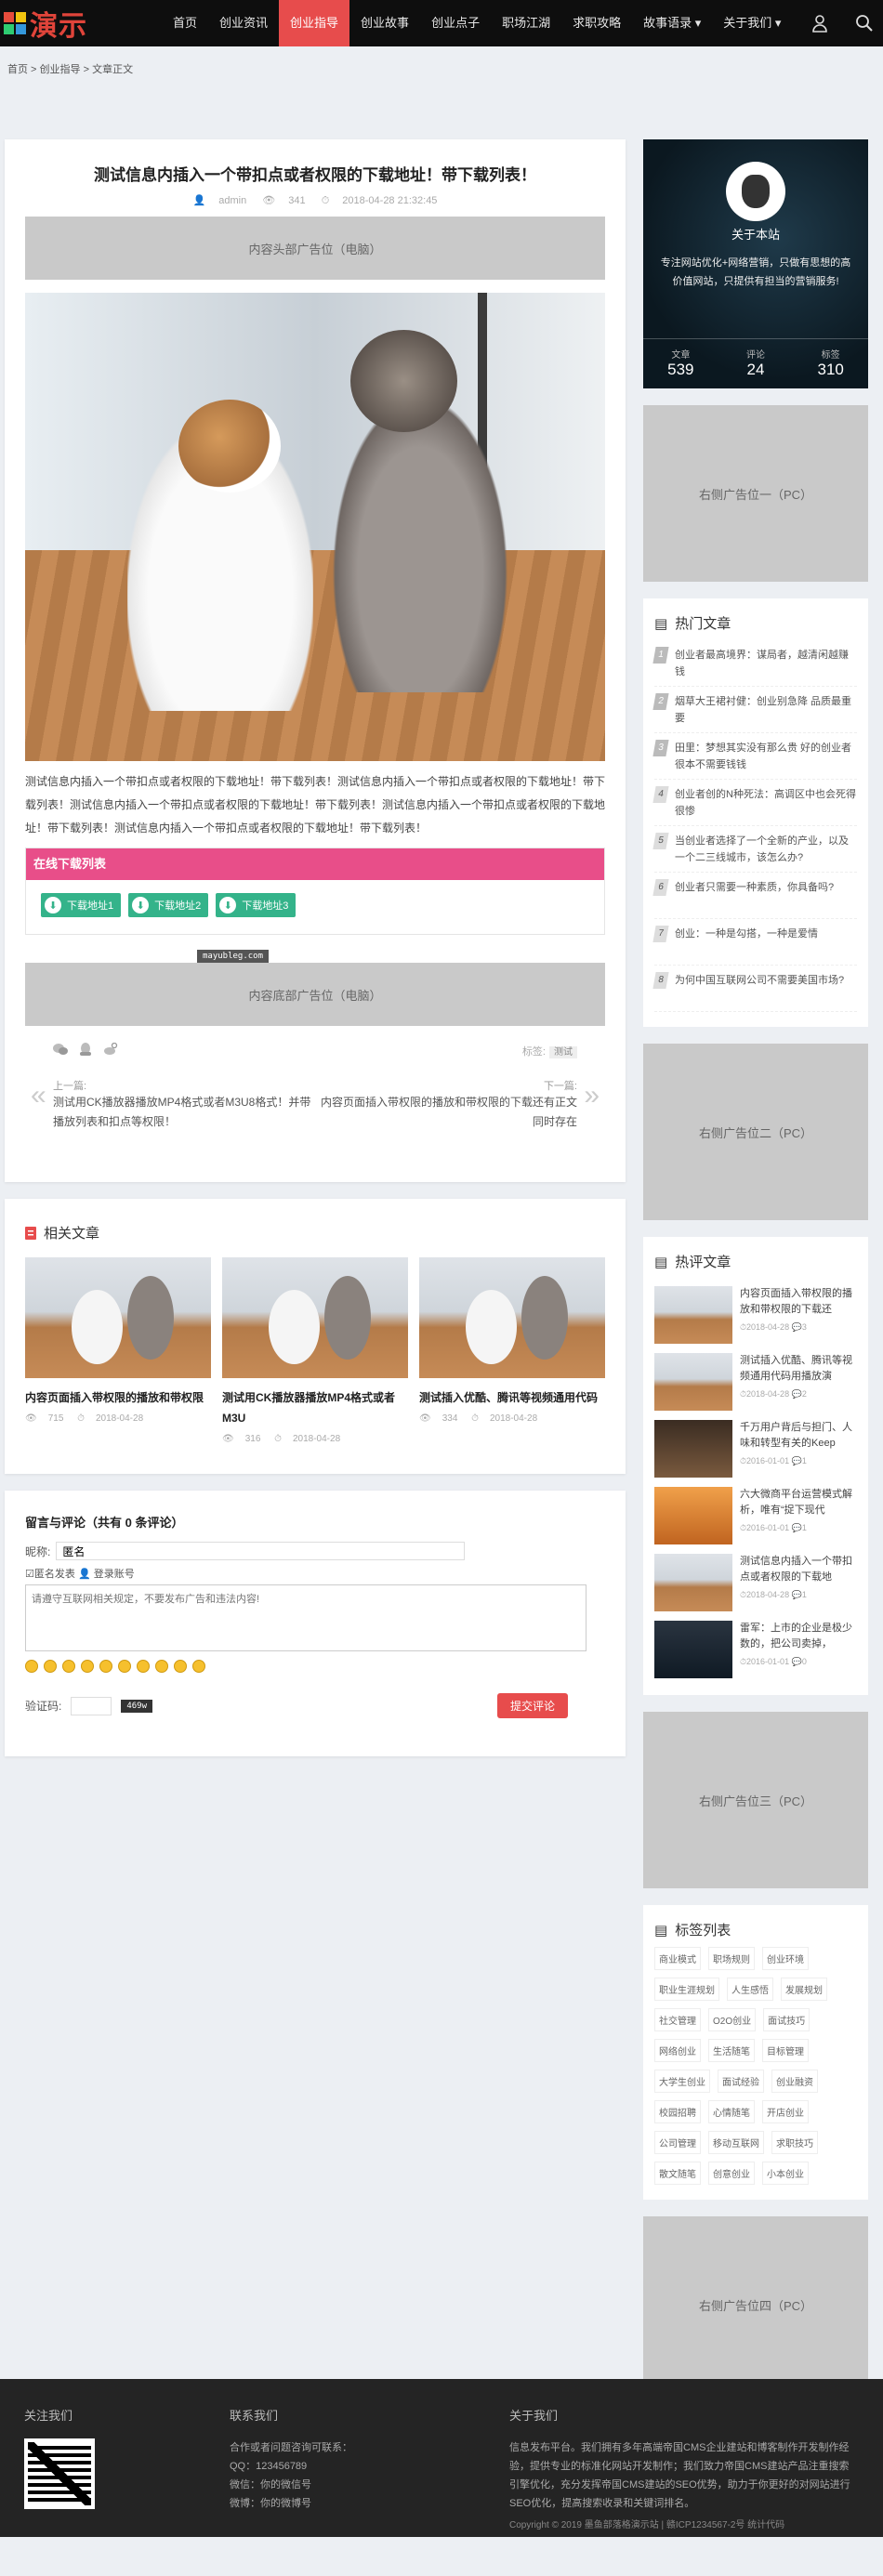  I want to click on document-icon: ▤, so click(661, 1262).